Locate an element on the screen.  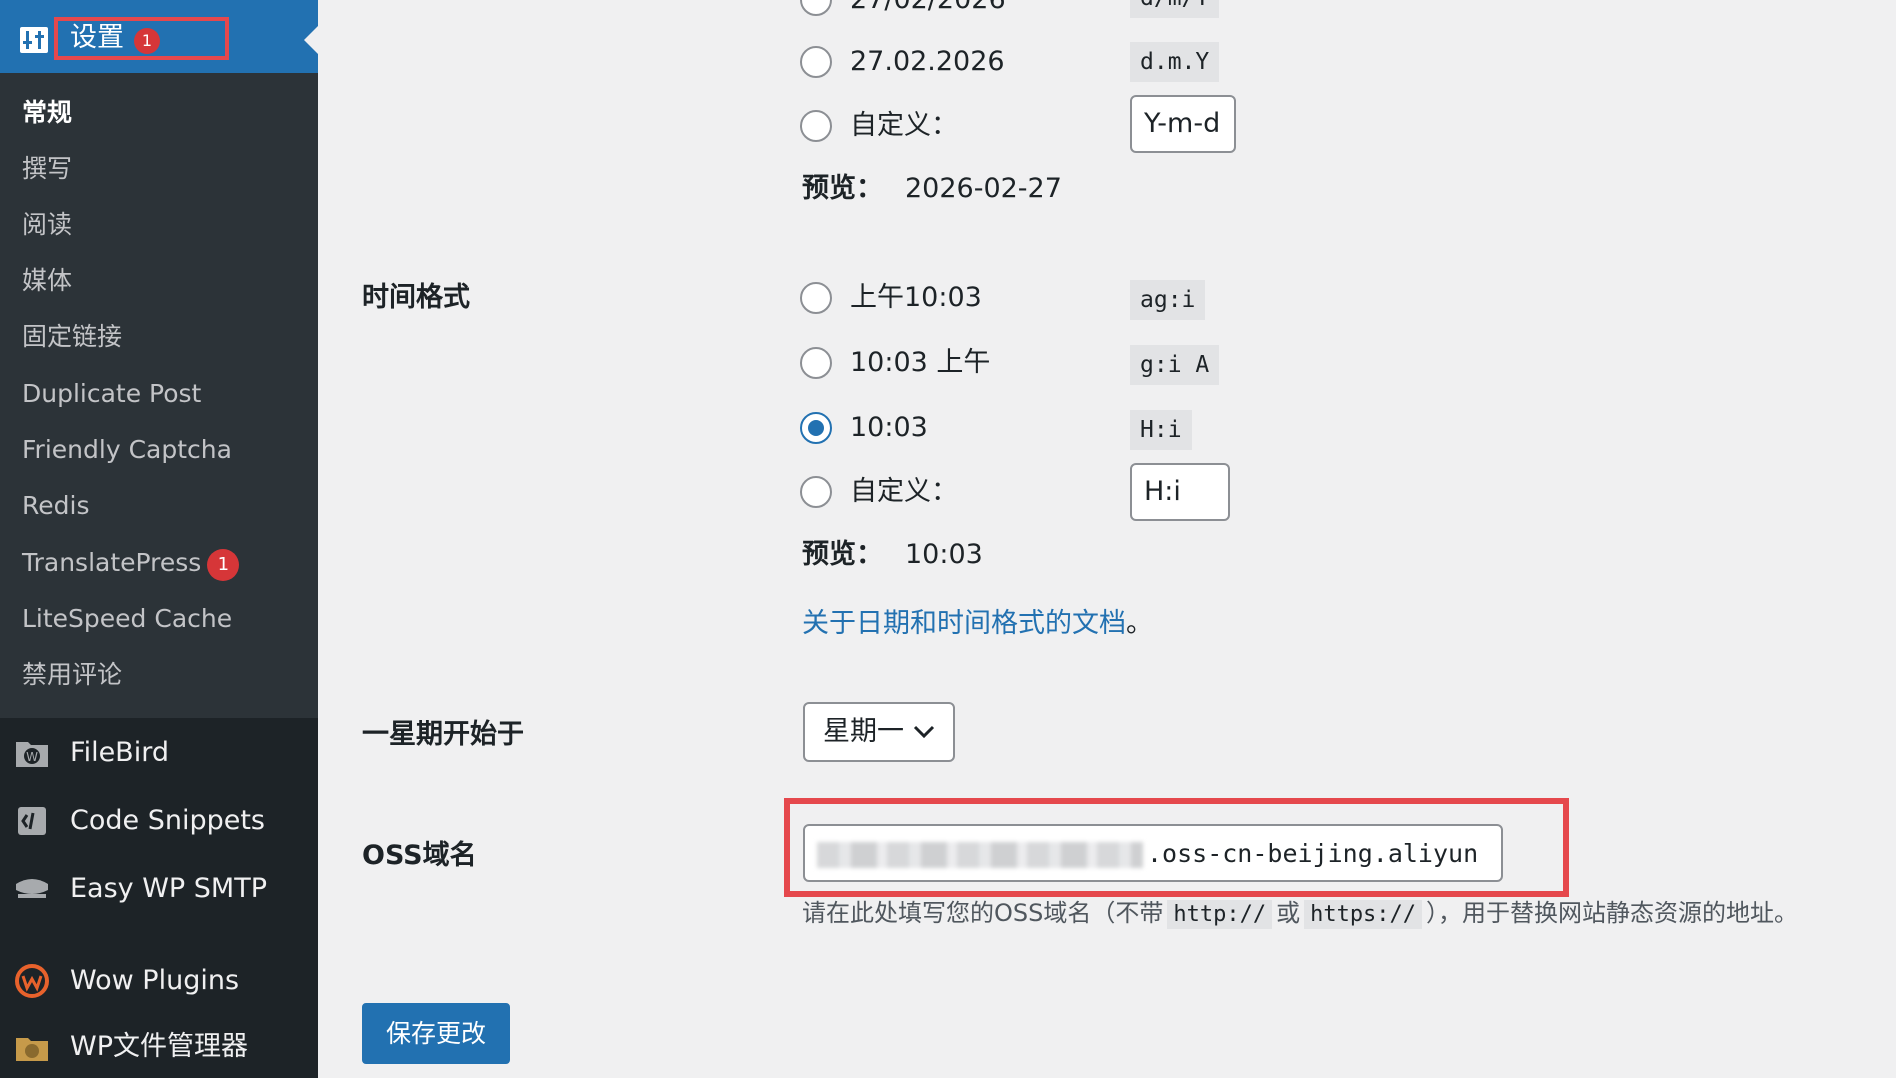
time-preview-value: 10:03 is located at coordinates (944, 554).